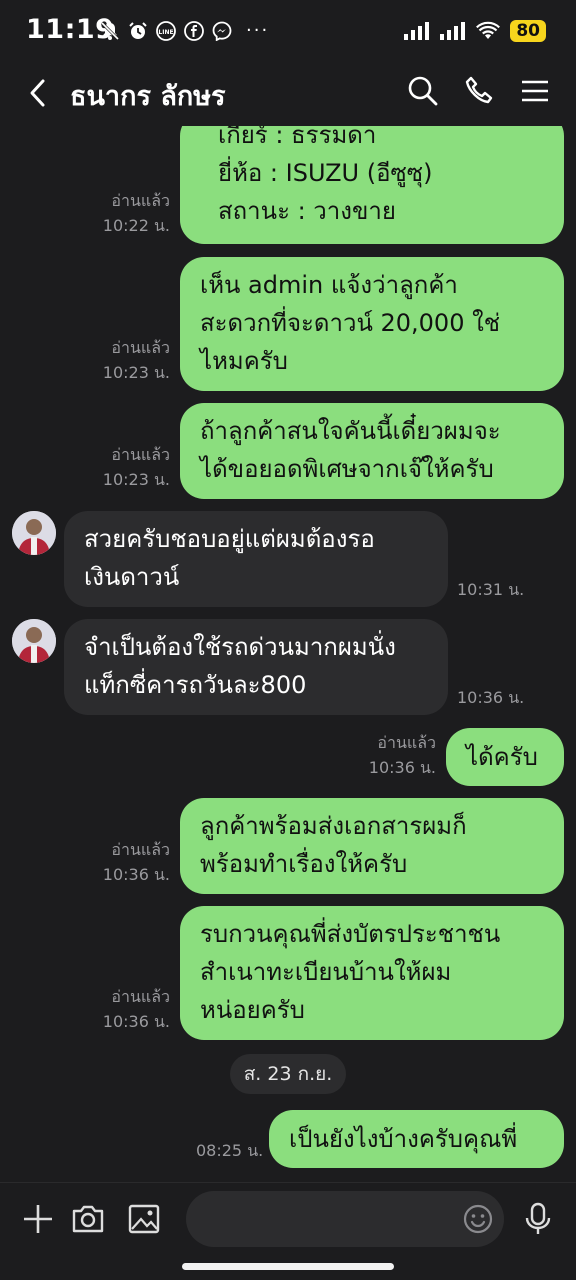  I want to click on notification-icons: LINE ···, so click(184, 30).